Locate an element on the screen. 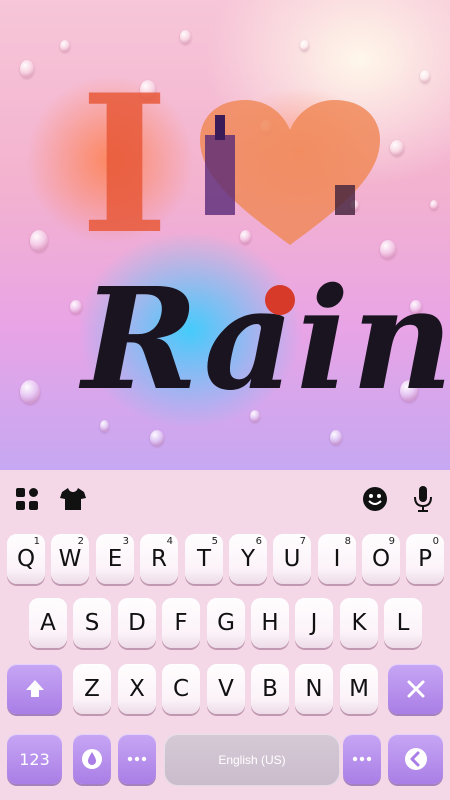 This screenshot has width=450, height=800. key-i: I8 is located at coordinates (337, 559).